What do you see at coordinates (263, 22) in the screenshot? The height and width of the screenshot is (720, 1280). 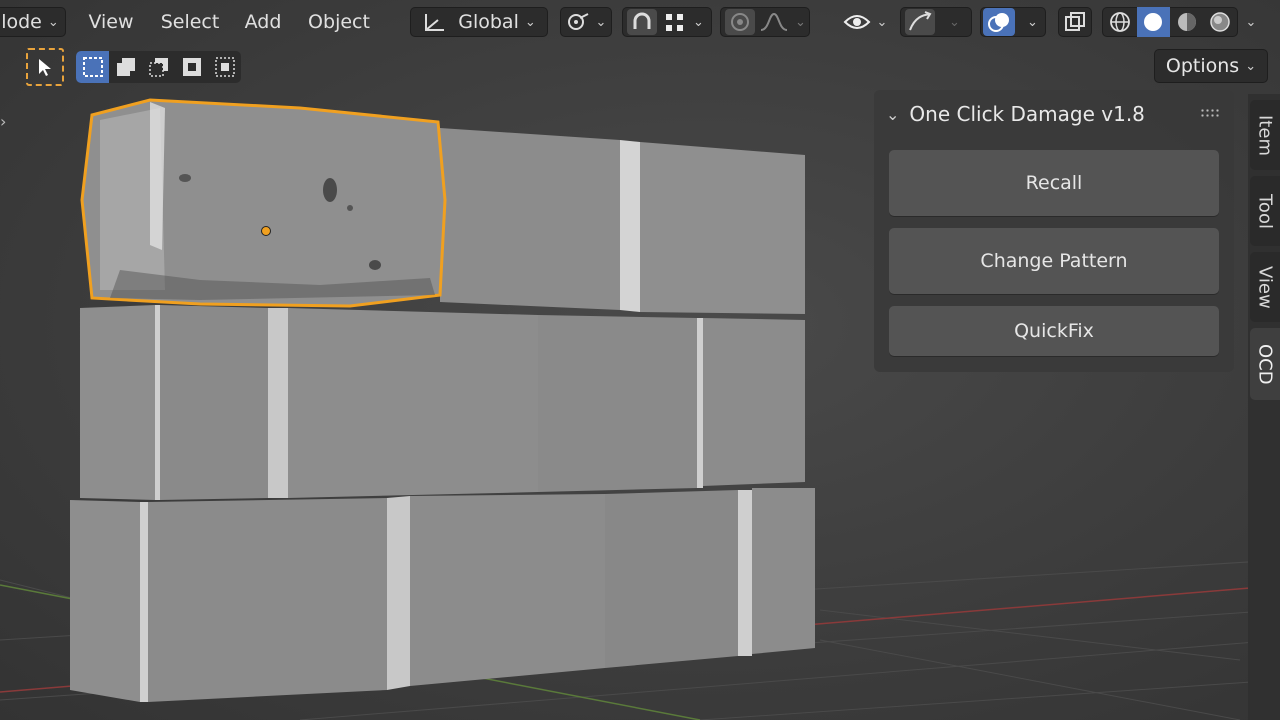 I see `menu-add: Add` at bounding box center [263, 22].